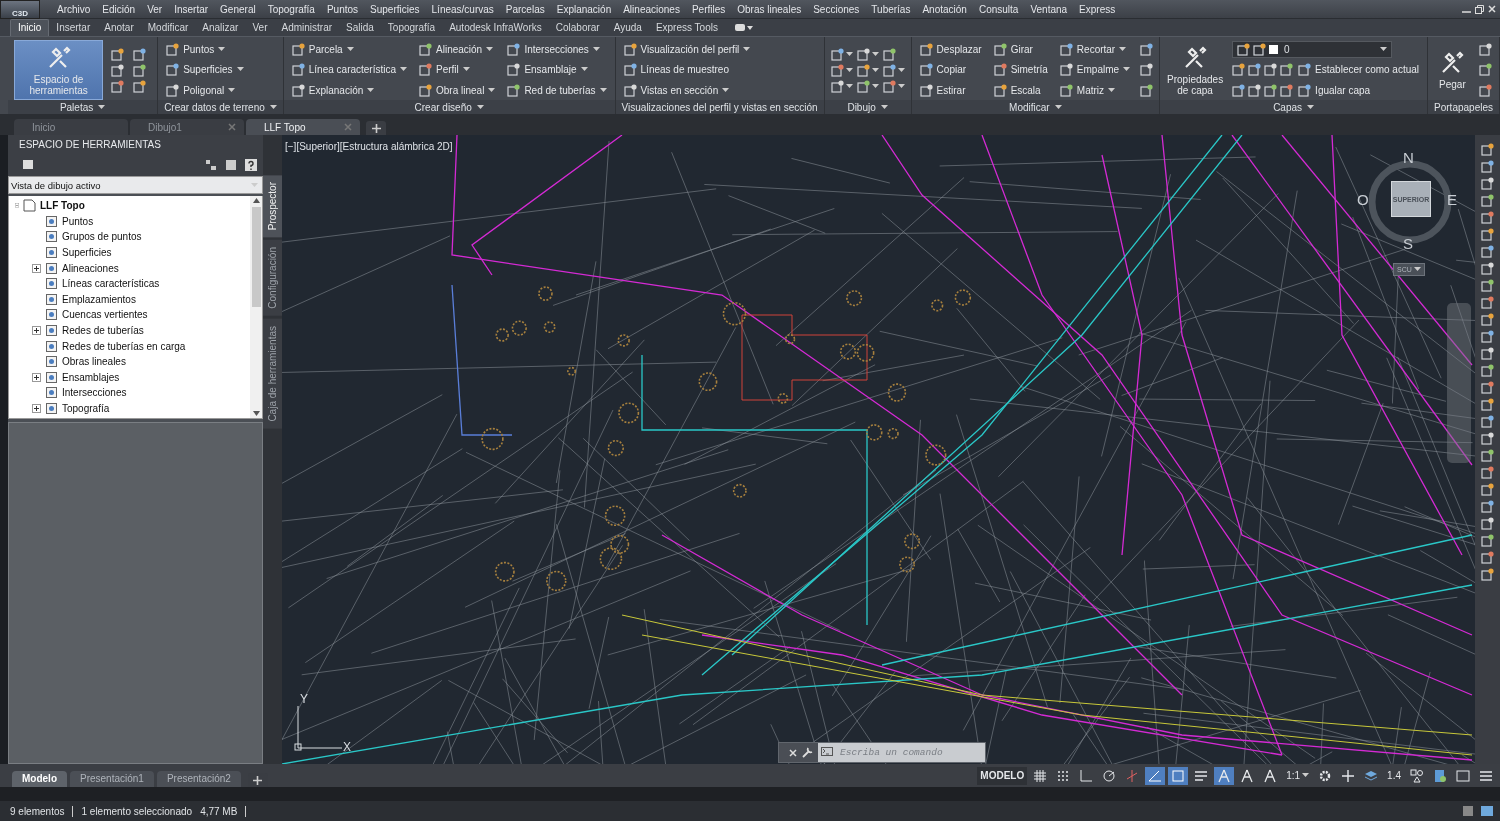  I want to click on tool-button: Red de tuberías, so click(557, 90).